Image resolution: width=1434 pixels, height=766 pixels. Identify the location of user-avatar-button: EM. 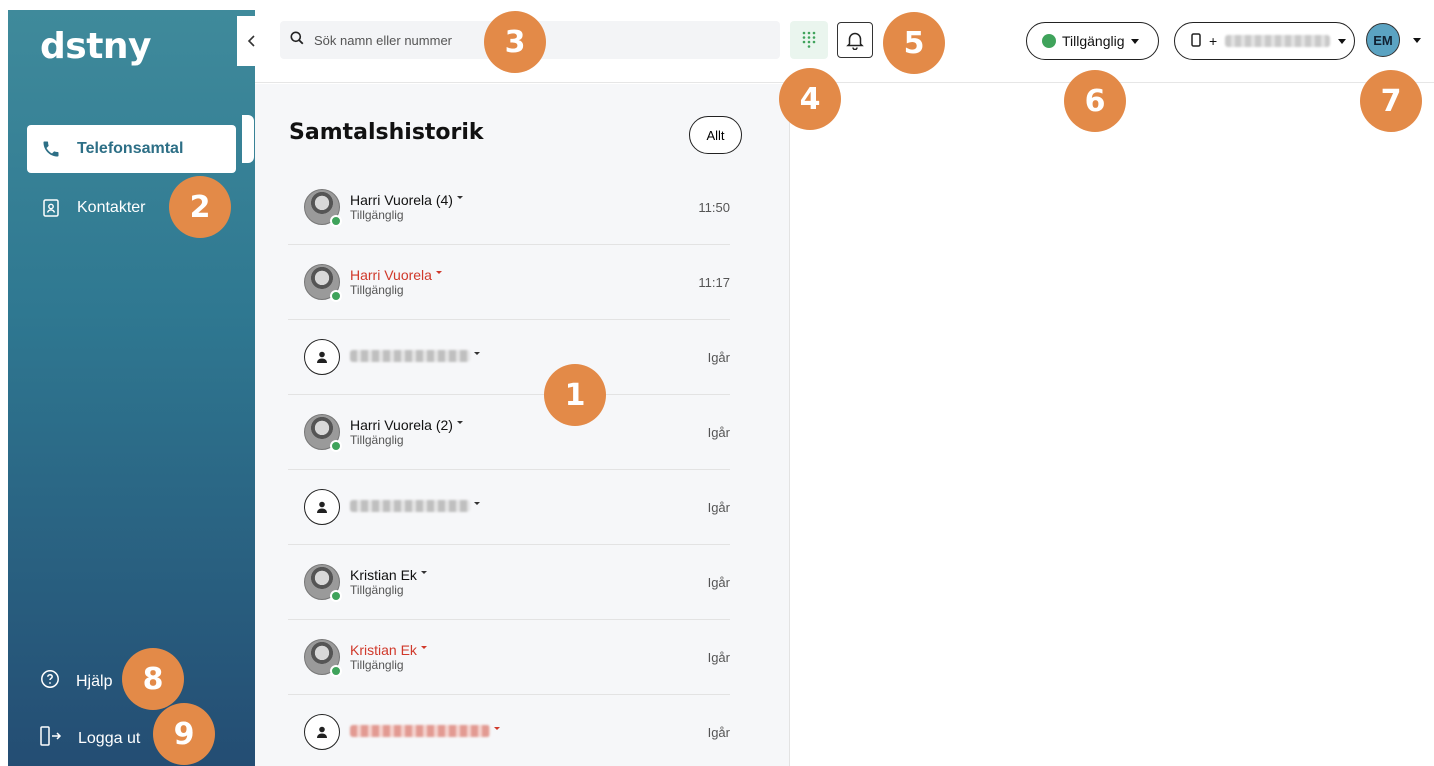
(1383, 40).